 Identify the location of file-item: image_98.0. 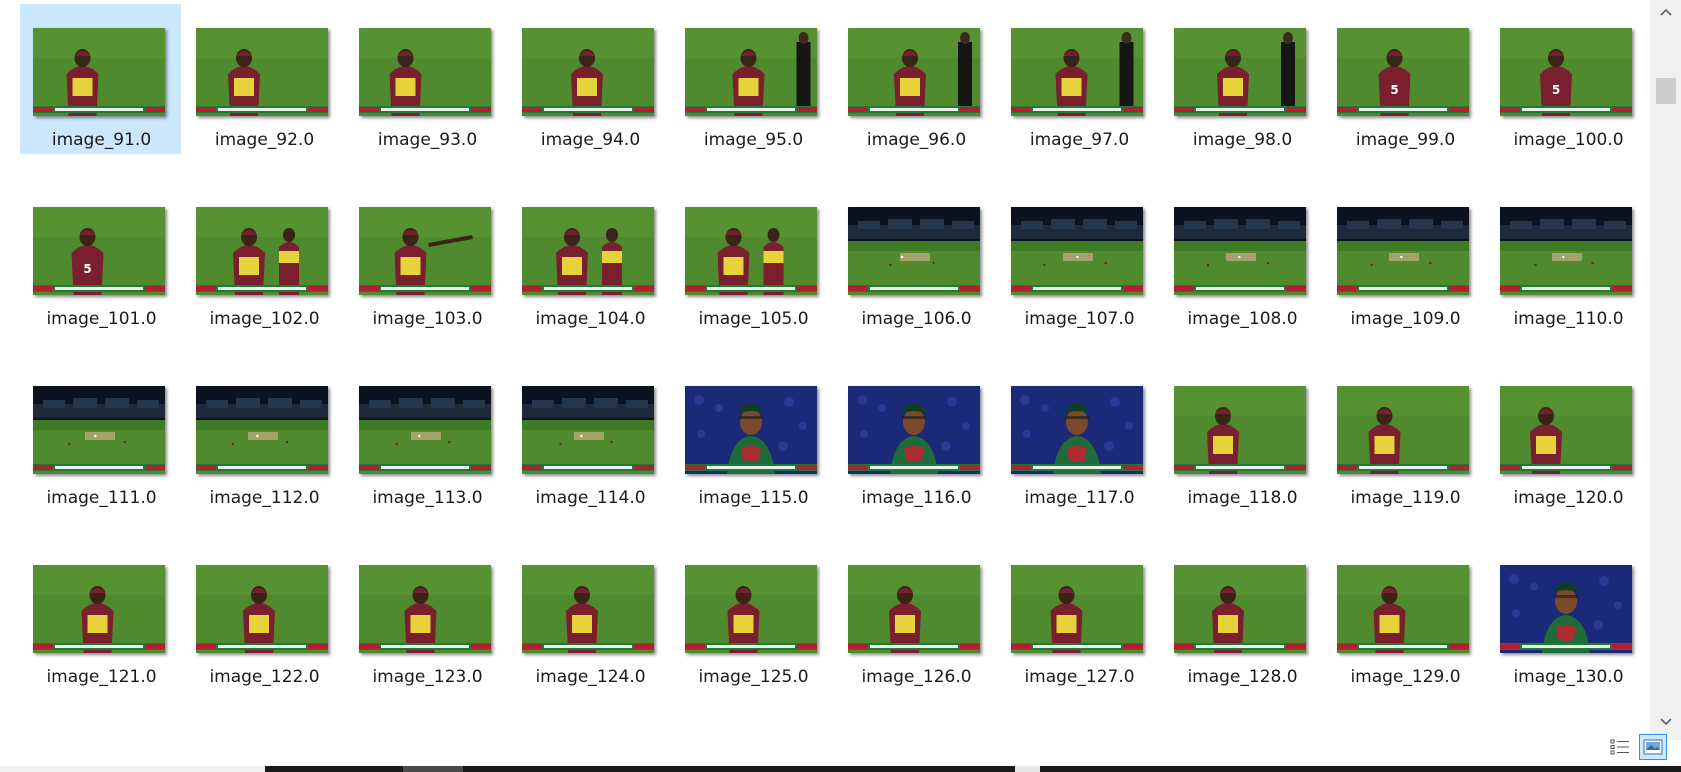
(1241, 79).